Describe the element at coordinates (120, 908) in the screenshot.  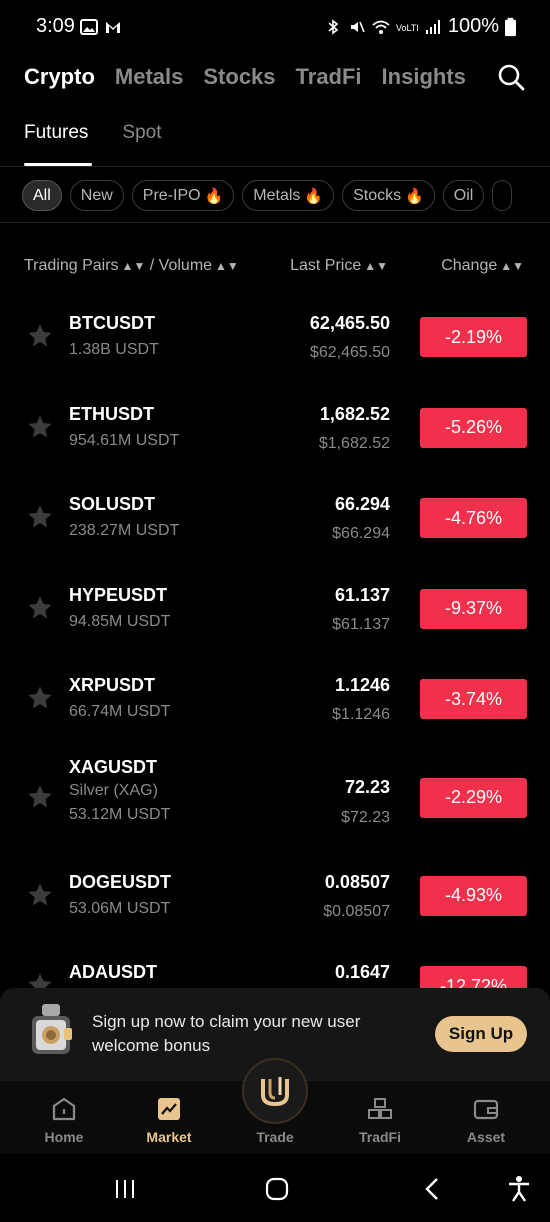
I see `pair-volume: 53.06M USDT` at that location.